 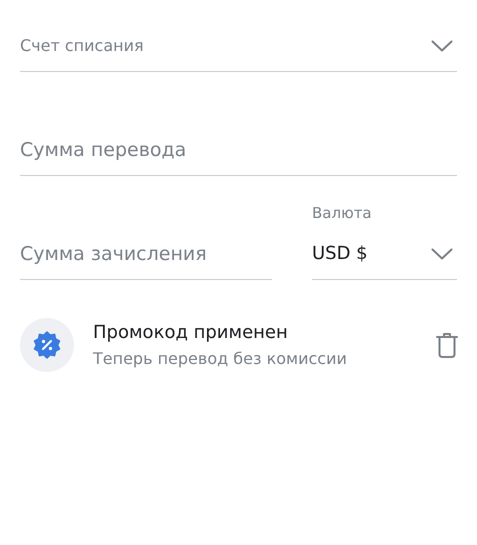 What do you see at coordinates (220, 358) in the screenshot?
I see `promo-subtitle: Теперь перевод без комиссии` at bounding box center [220, 358].